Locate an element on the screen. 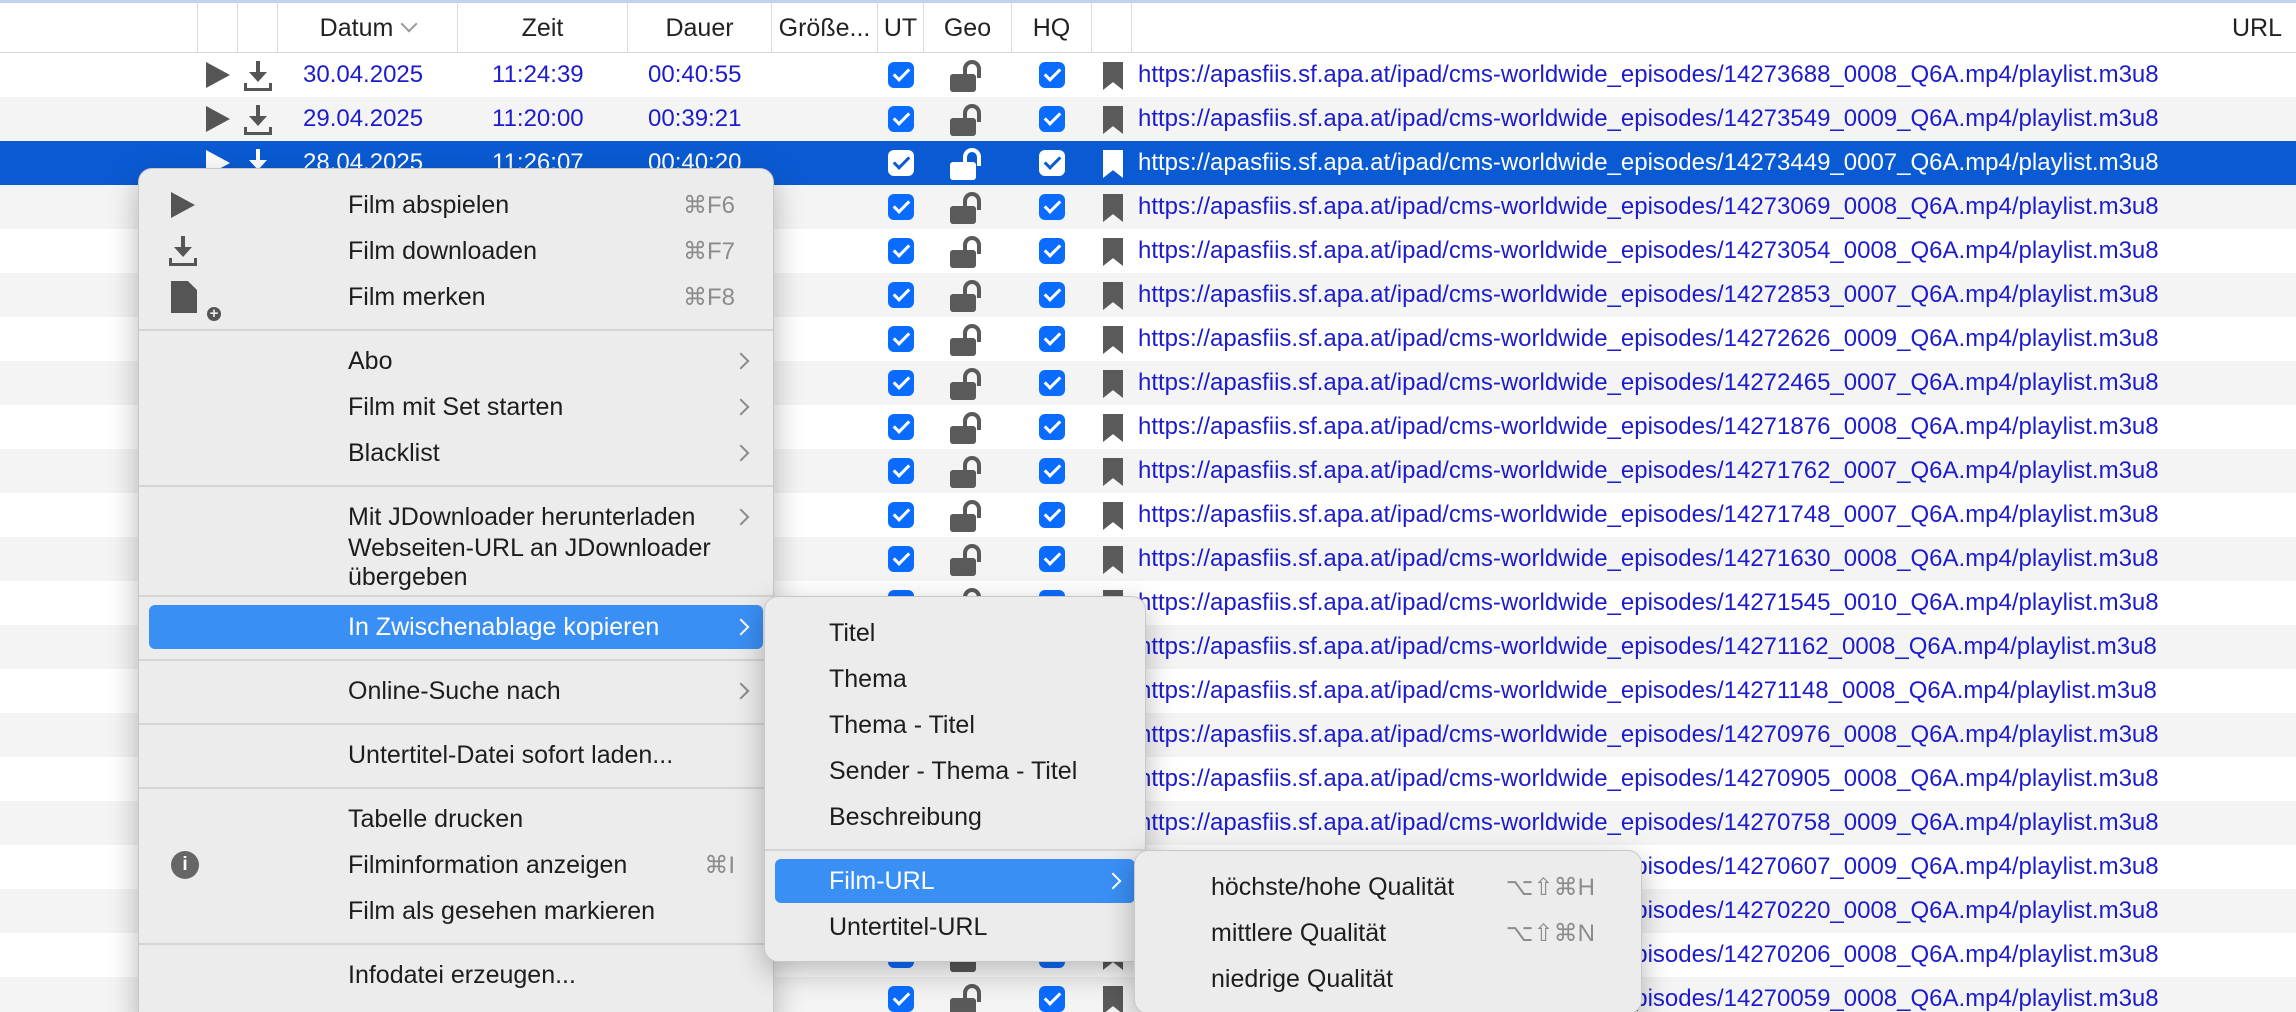 The image size is (2296, 1012). header-download is located at coordinates (258, 28).